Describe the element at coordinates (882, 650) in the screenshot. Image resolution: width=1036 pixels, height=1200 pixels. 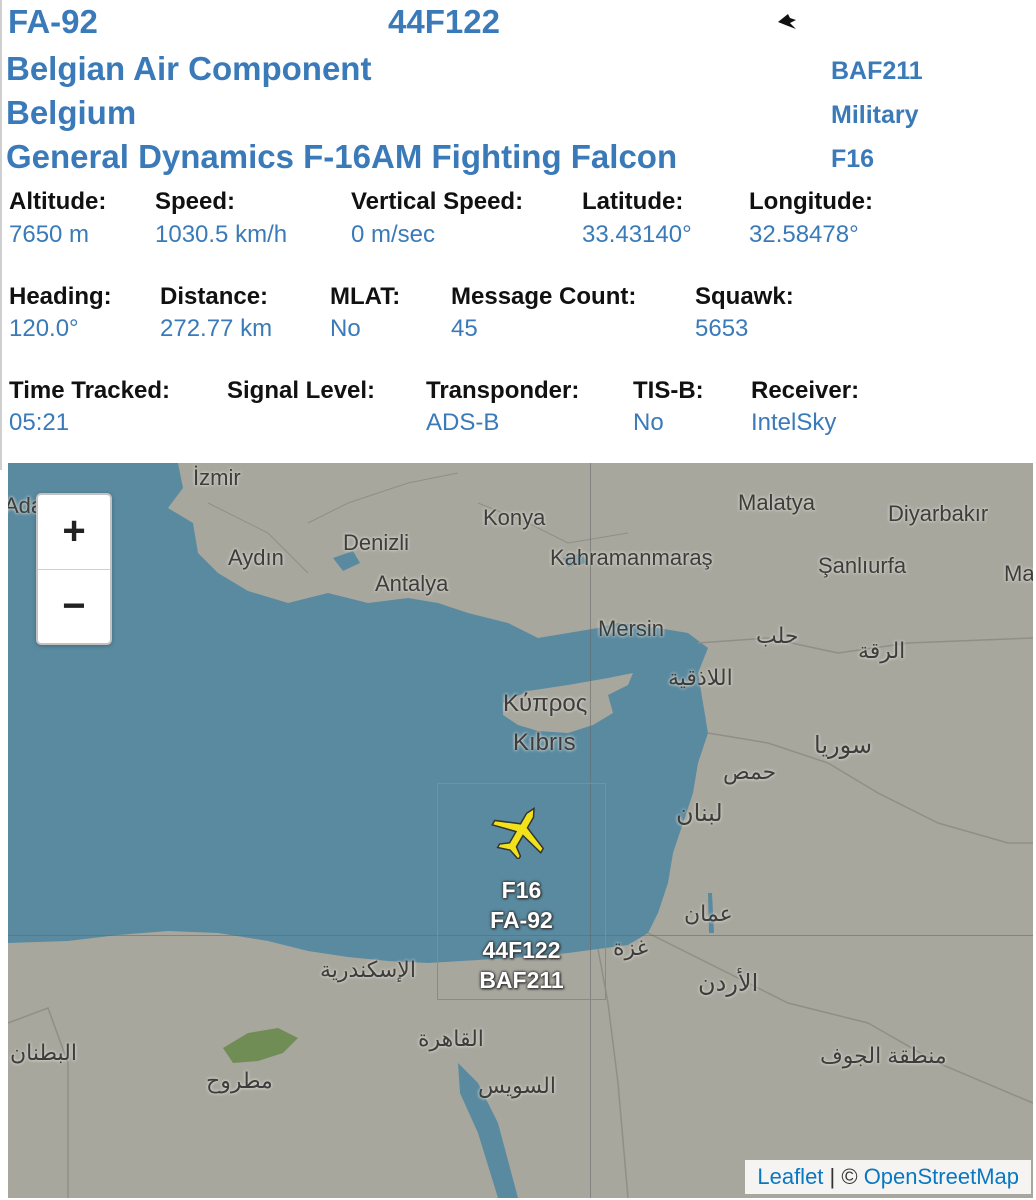
I see `place-raqqa: الرقة` at that location.